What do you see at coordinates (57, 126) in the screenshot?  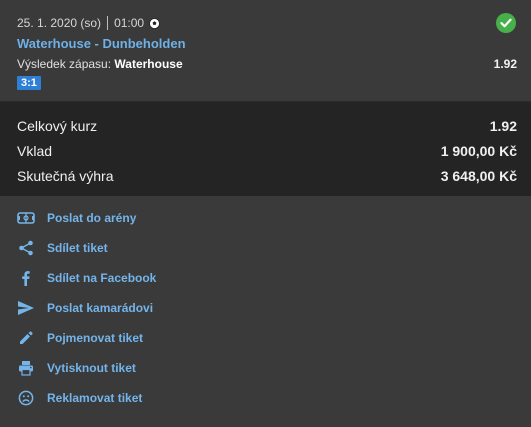 I see `total-odds-label: Celkový kurz` at bounding box center [57, 126].